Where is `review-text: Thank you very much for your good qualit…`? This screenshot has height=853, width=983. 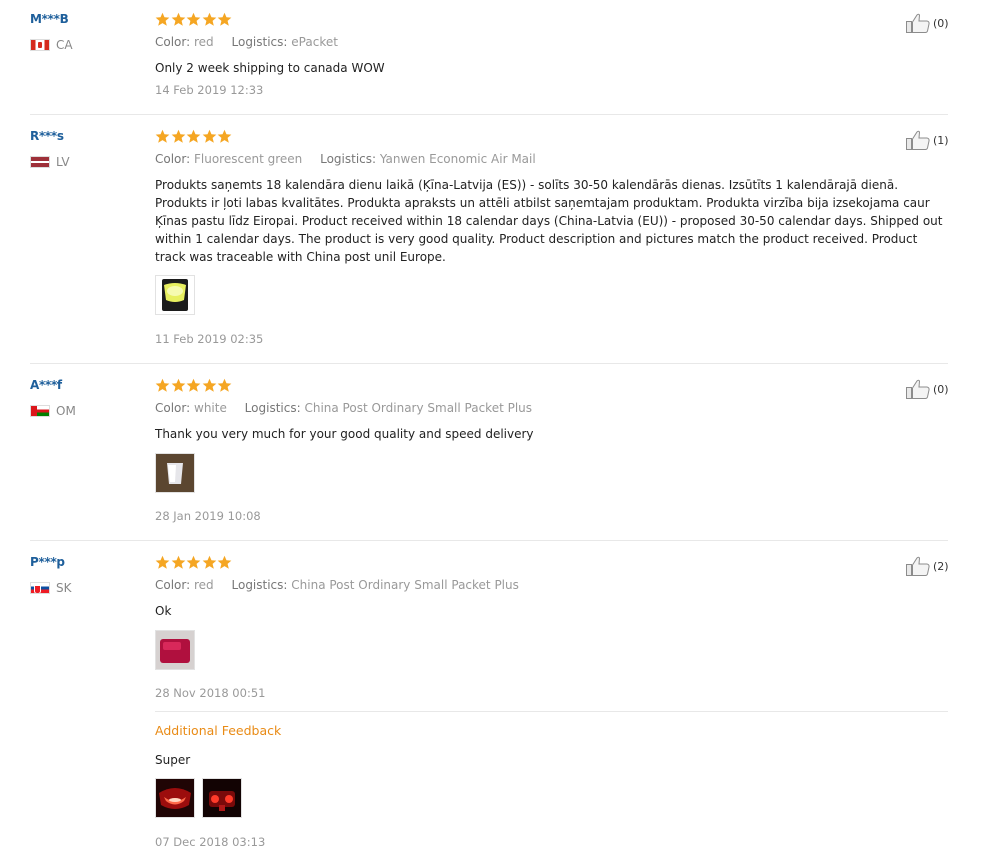 review-text: Thank you very much for your good qualit… is located at coordinates (344, 434).